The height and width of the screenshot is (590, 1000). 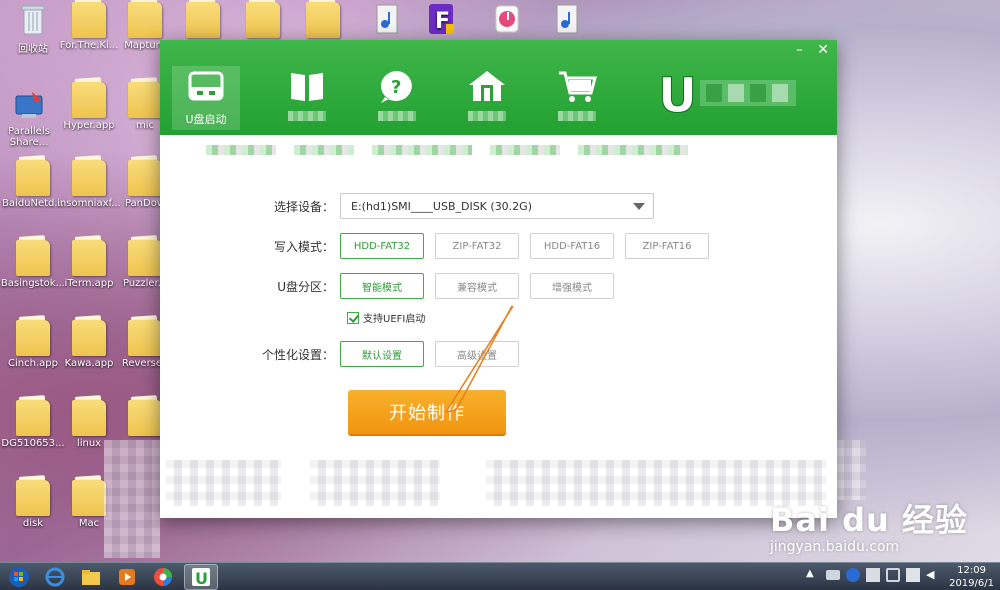 I want to click on obscured-footer-mid, so click(x=375, y=483).